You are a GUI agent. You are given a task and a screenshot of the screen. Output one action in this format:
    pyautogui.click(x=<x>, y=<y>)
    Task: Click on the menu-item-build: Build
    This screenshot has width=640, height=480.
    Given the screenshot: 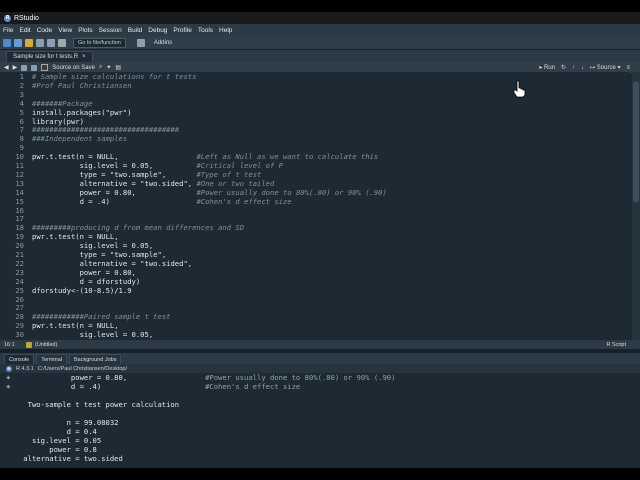 What is the action you would take?
    pyautogui.click(x=135, y=30)
    